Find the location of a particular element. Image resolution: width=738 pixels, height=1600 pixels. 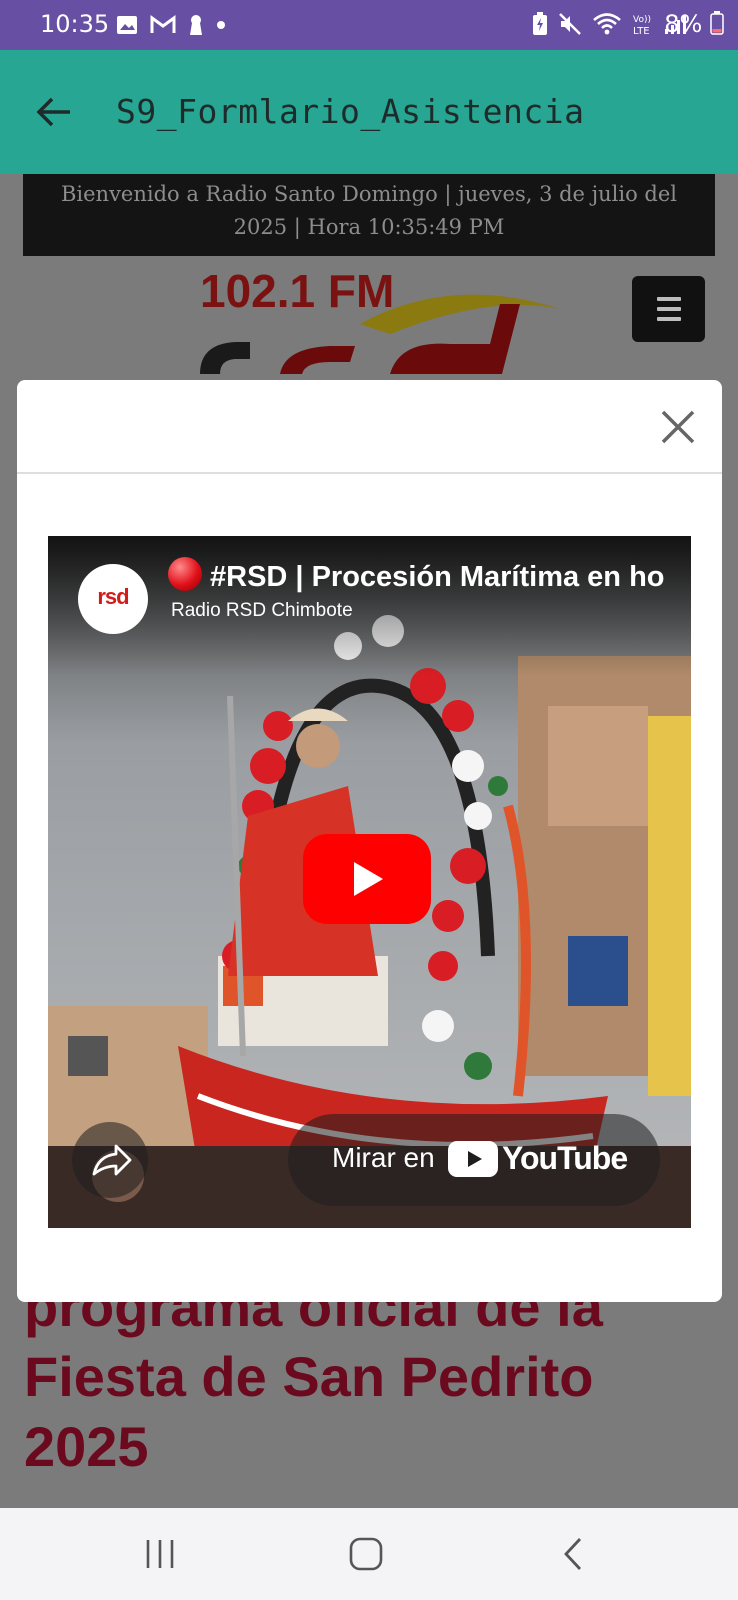

app-bar: S9_Formlario_Asistencia is located at coordinates (369, 112).